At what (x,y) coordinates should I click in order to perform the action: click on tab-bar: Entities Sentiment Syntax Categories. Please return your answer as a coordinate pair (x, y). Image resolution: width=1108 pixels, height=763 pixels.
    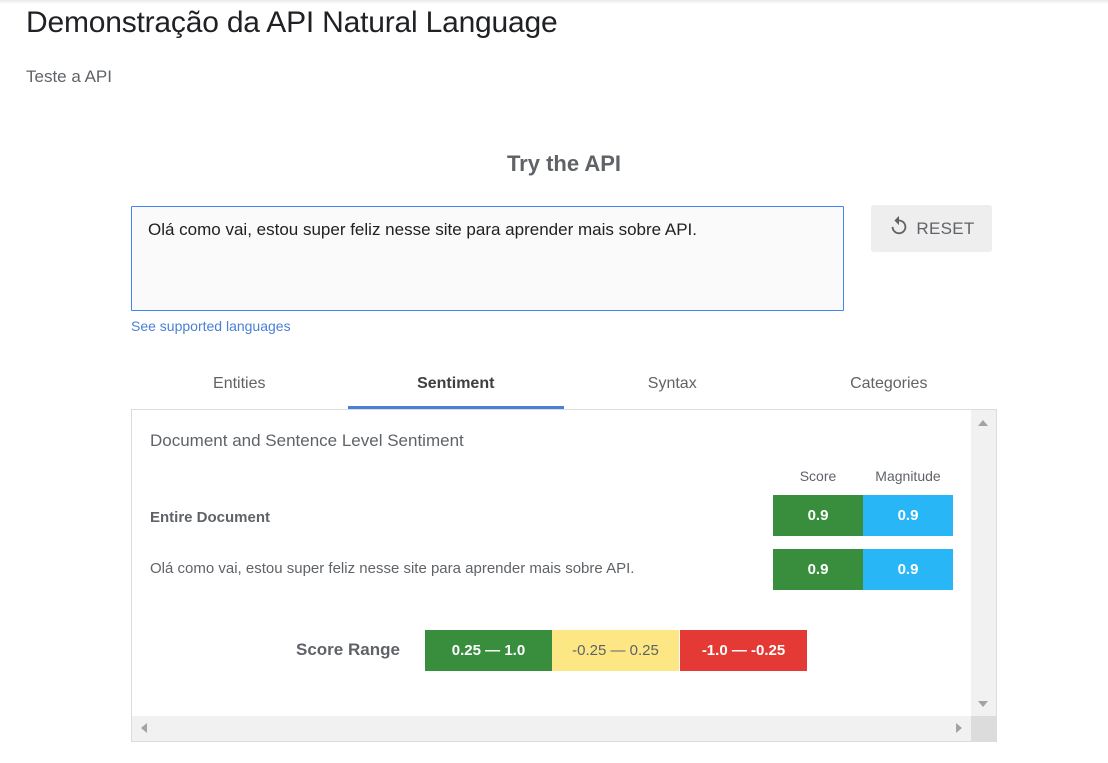
    Looking at the image, I should click on (564, 383).